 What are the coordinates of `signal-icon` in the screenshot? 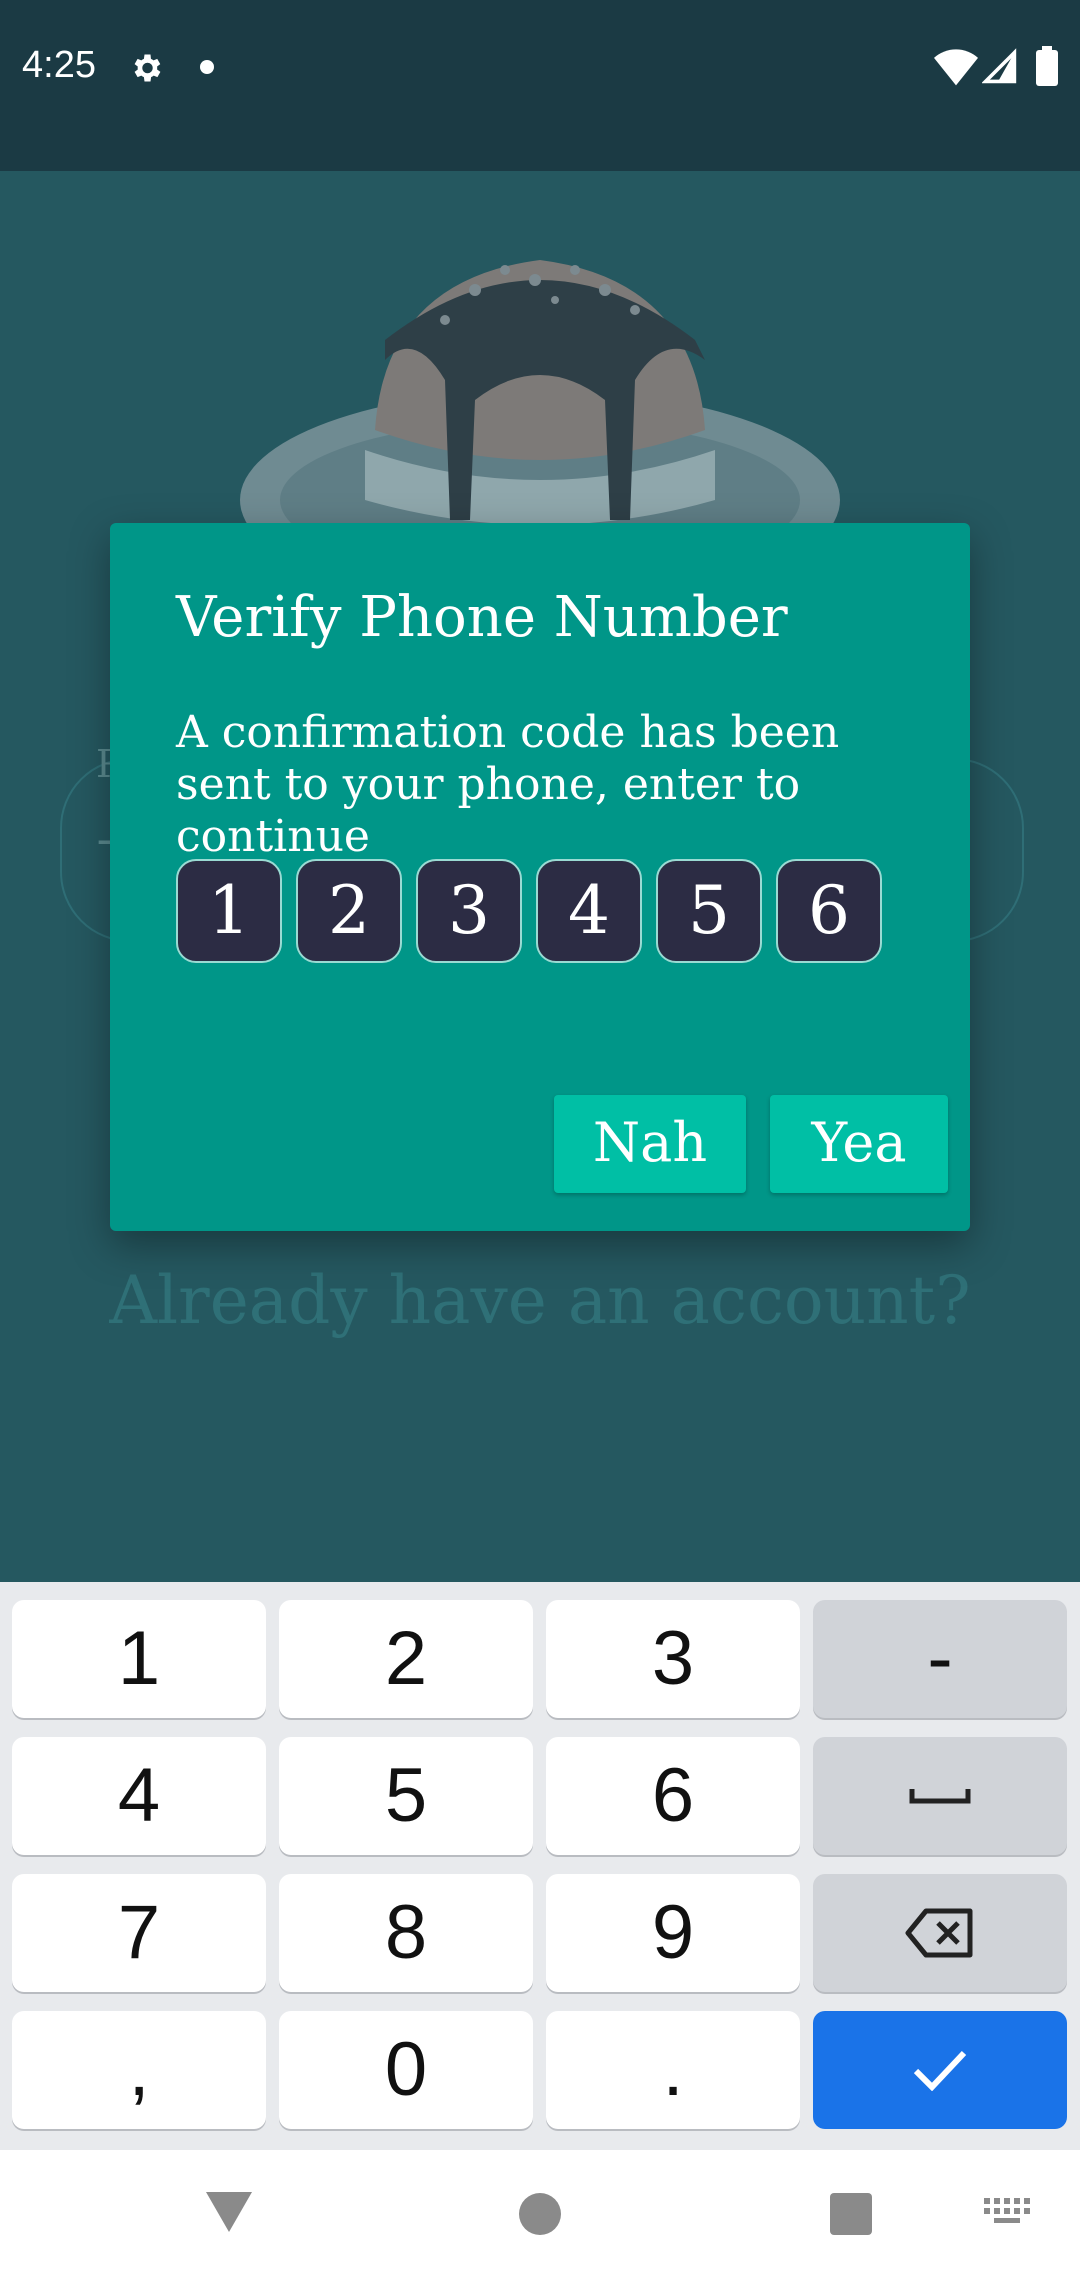 It's located at (999, 66).